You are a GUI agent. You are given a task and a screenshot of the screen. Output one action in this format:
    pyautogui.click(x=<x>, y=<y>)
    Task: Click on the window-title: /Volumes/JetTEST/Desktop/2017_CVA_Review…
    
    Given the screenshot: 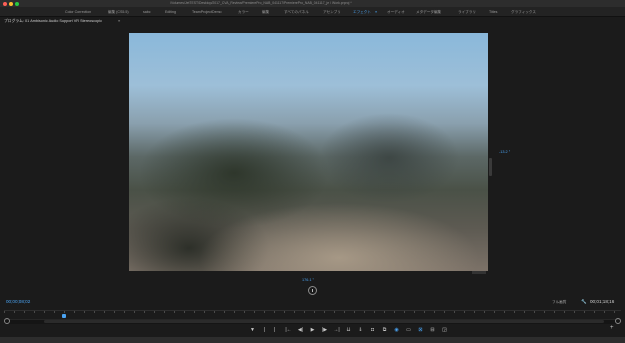 What is the action you would take?
    pyautogui.click(x=261, y=3)
    